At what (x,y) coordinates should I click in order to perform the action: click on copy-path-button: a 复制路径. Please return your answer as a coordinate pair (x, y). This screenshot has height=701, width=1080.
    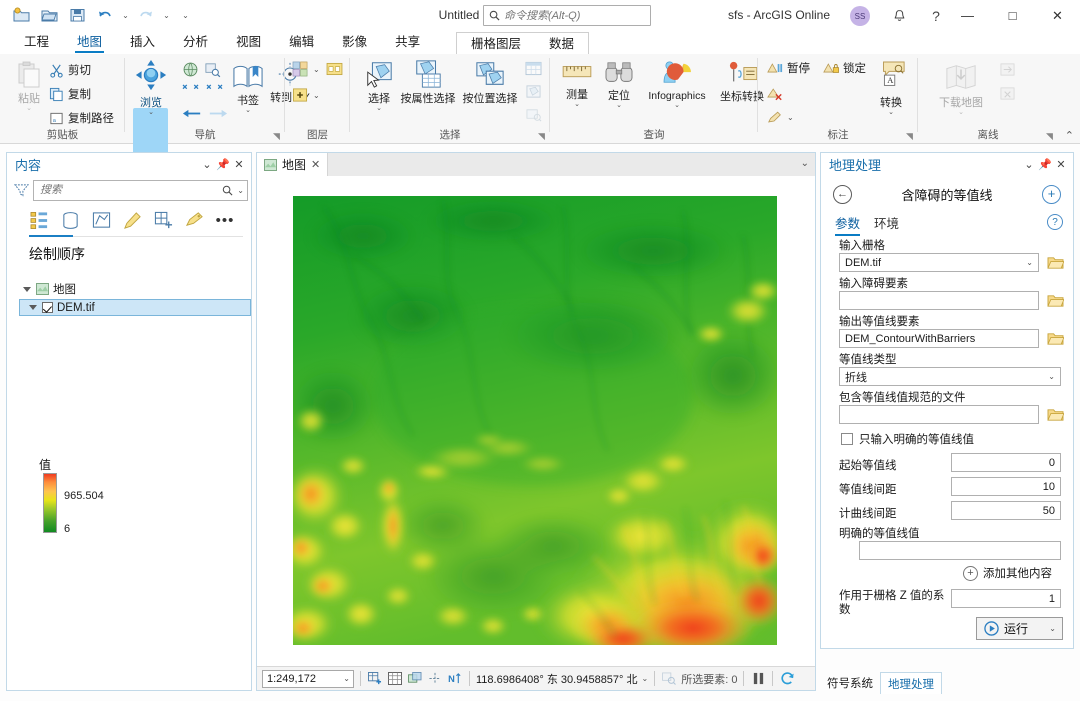
    Looking at the image, I should click on (81, 118).